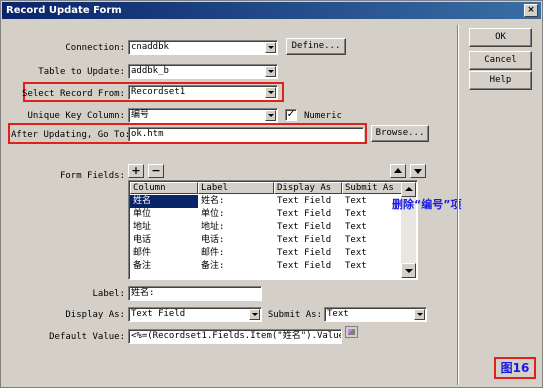  What do you see at coordinates (408, 189) in the screenshot?
I see `scroll-up-icon` at bounding box center [408, 189].